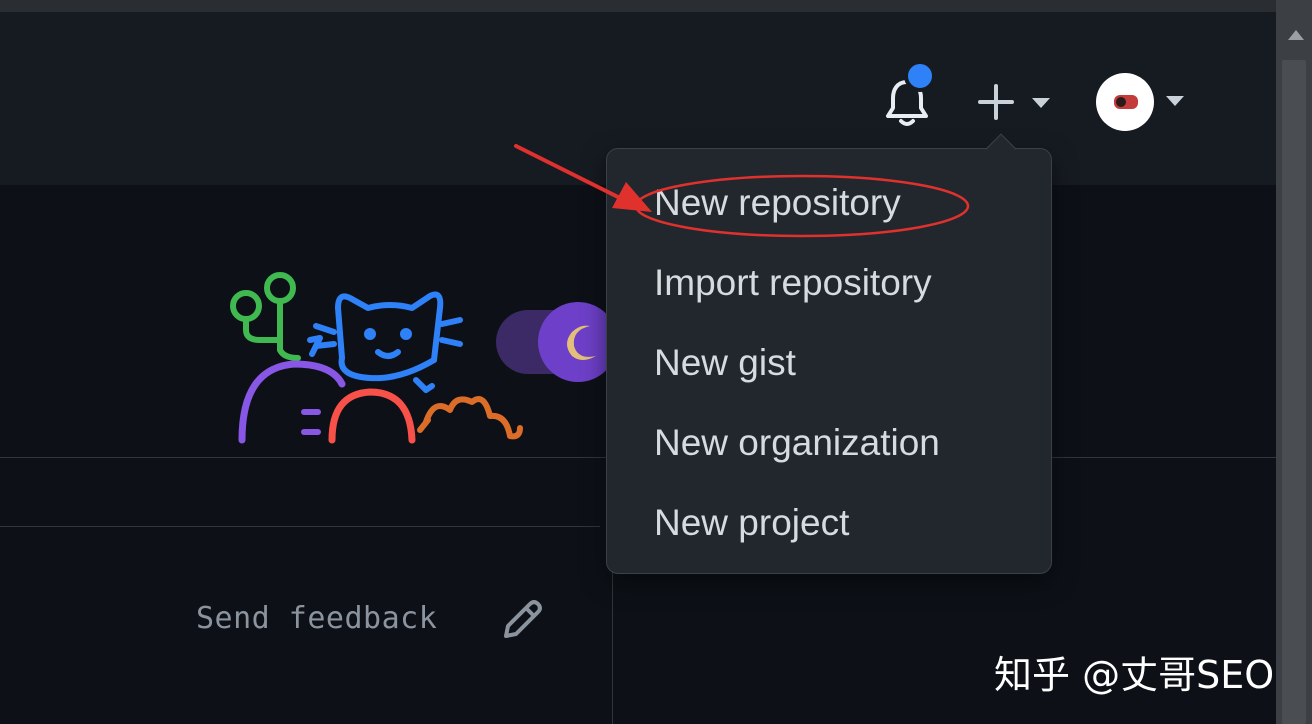 This screenshot has height=724, width=1312. Describe the element at coordinates (424, 358) in the screenshot. I see `mascot-illustration` at that location.